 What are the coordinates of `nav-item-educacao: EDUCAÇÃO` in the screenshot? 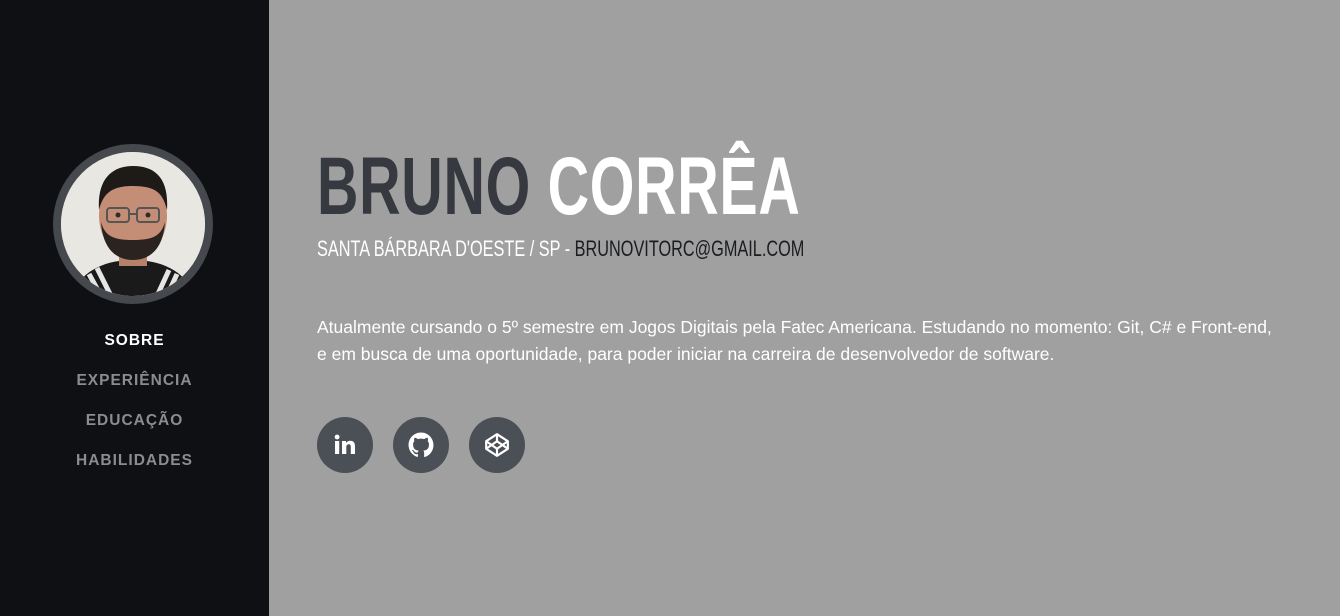 It's located at (134, 422).